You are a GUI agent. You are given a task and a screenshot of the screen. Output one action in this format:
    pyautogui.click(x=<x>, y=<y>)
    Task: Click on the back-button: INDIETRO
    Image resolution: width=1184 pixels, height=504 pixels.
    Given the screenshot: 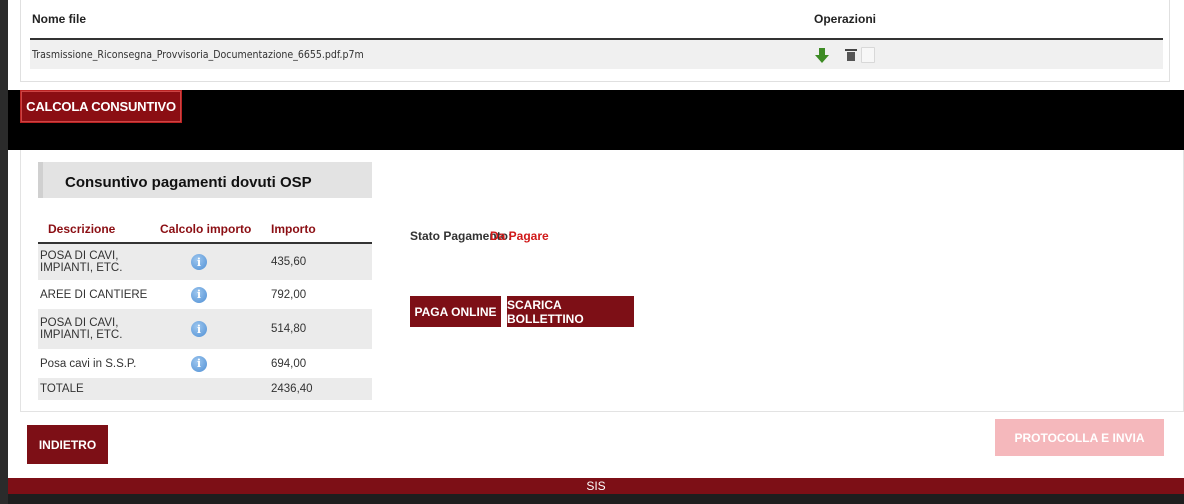 What is the action you would take?
    pyautogui.click(x=67, y=444)
    